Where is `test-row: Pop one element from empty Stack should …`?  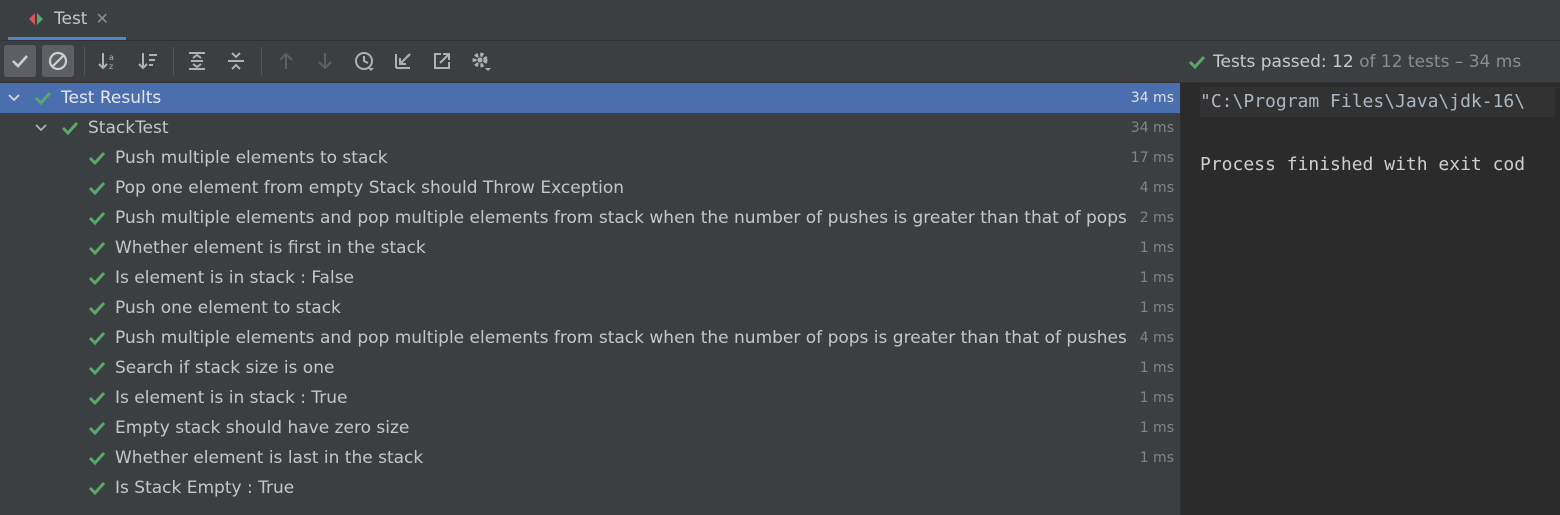 test-row: Pop one element from empty Stack should … is located at coordinates (590, 188).